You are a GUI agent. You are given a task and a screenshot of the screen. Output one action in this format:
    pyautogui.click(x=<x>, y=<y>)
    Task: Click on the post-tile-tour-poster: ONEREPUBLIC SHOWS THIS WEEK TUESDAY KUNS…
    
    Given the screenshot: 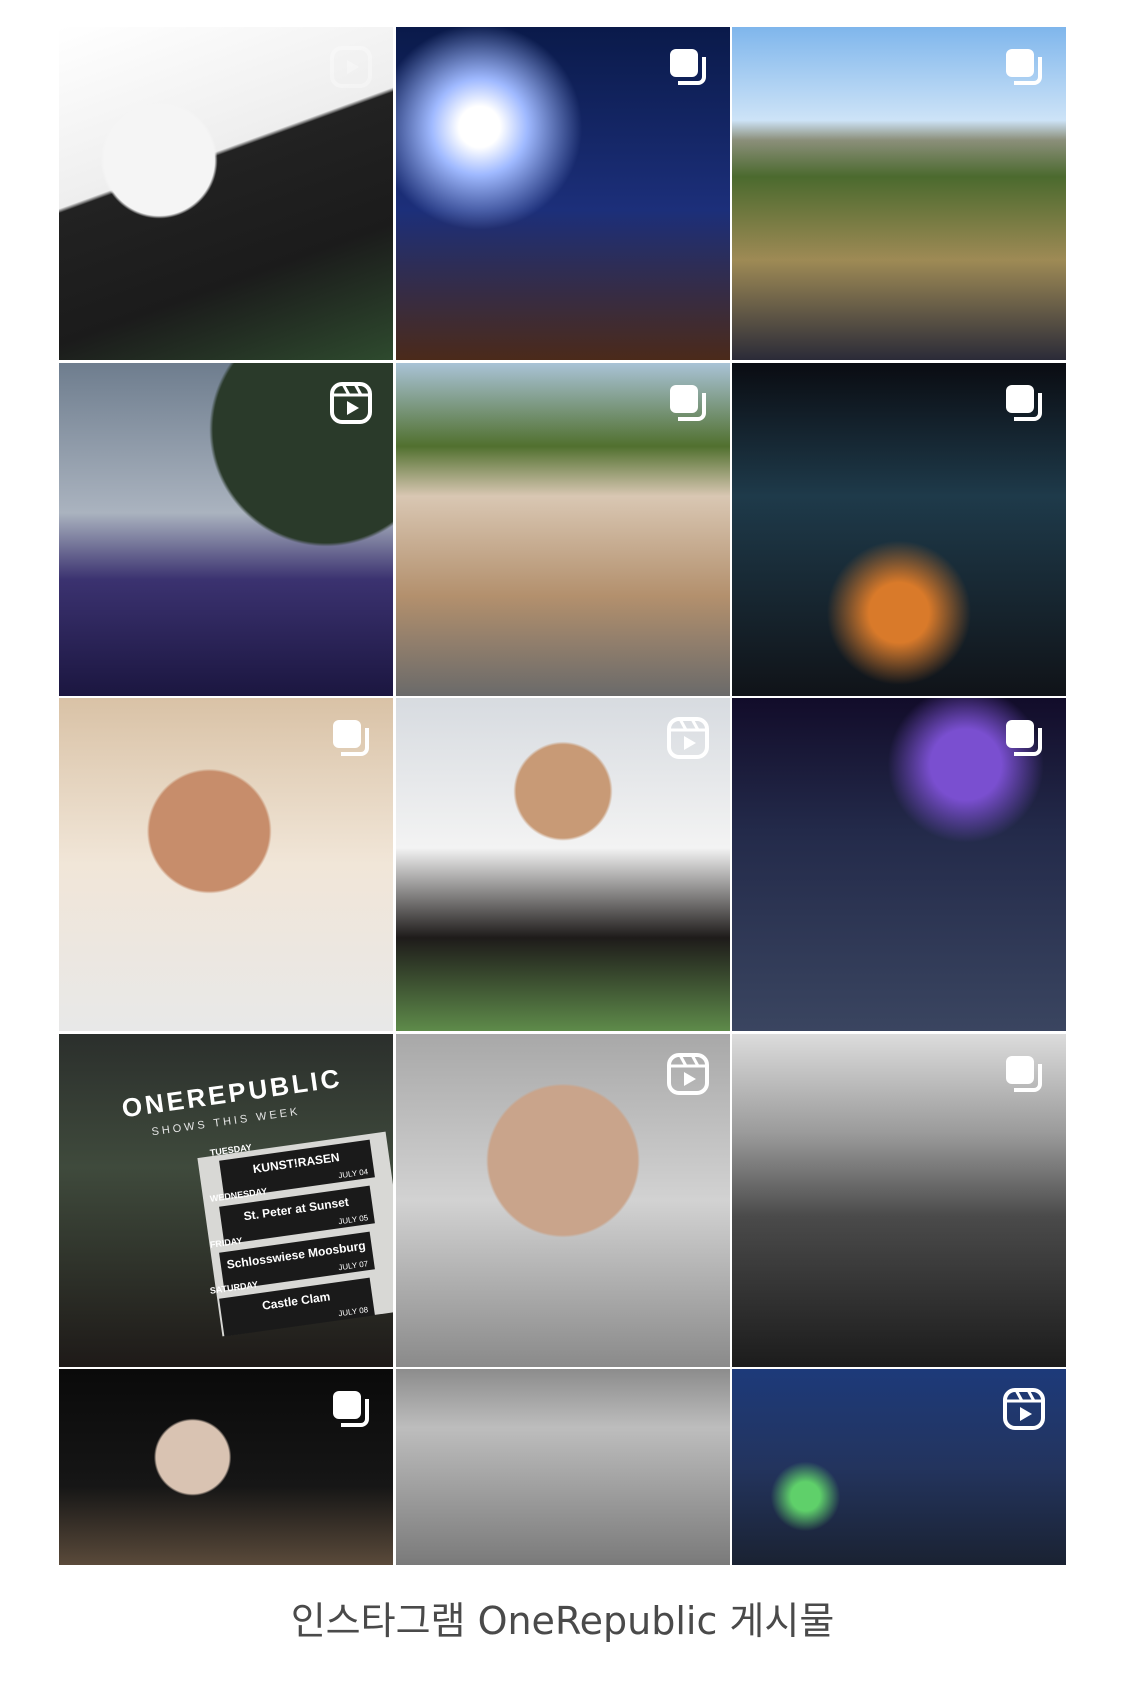 What is the action you would take?
    pyautogui.click(x=226, y=1200)
    